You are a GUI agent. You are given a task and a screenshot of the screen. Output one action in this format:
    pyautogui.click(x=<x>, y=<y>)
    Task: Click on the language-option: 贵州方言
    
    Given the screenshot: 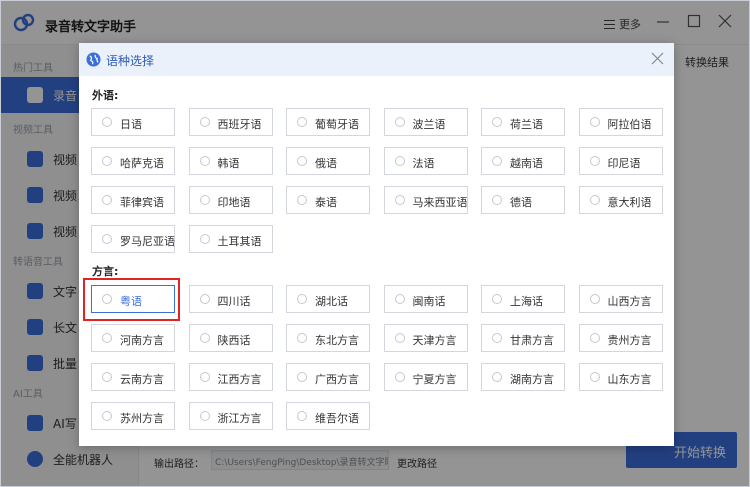 What is the action you would take?
    pyautogui.click(x=620, y=338)
    